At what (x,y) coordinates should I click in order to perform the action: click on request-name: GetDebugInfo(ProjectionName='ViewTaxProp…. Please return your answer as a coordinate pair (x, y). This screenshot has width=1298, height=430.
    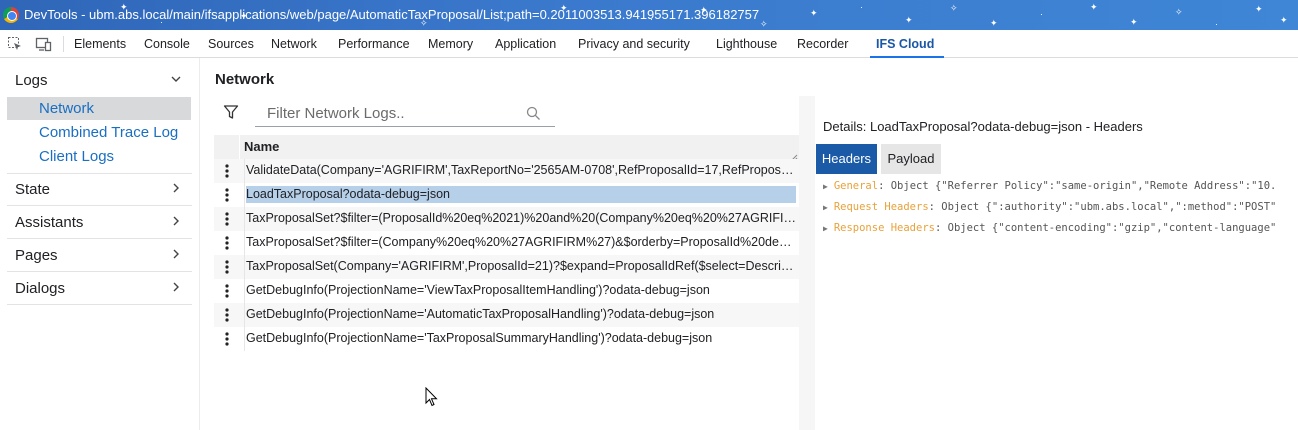
    Looking at the image, I should click on (521, 290).